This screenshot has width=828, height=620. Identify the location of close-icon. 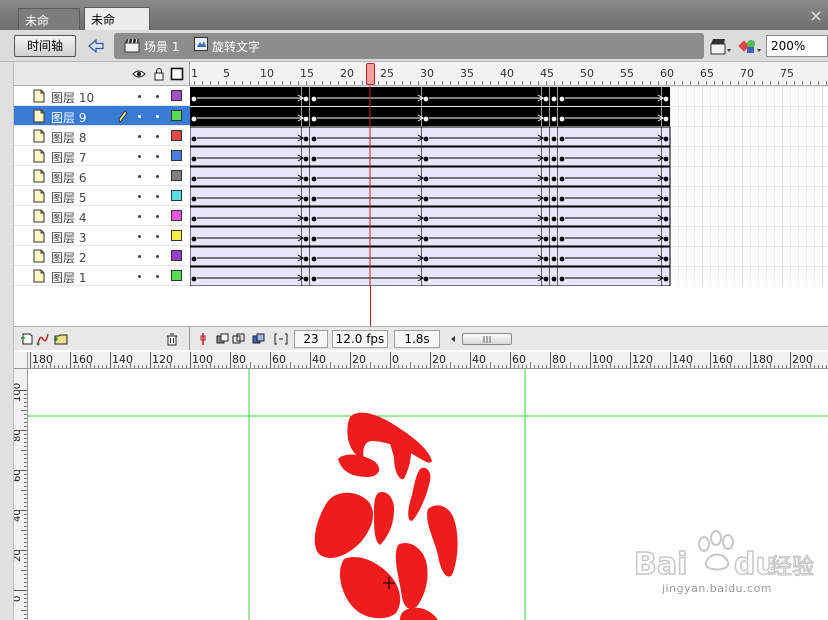
(816, 16).